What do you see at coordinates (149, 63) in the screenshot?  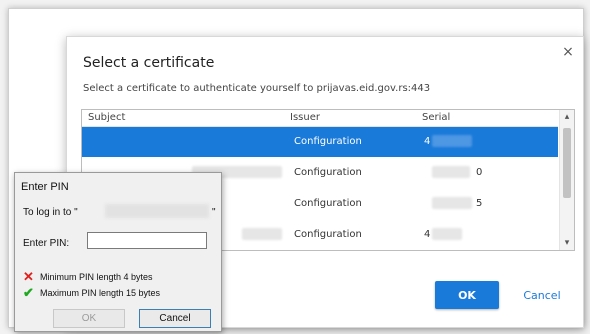 I see `dialog-title: Select a certificate` at bounding box center [149, 63].